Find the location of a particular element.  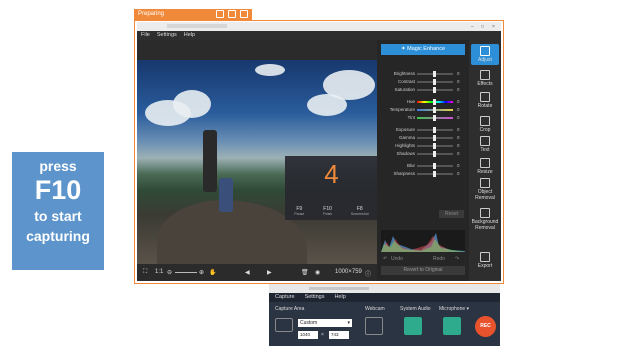

tool-effects: Effects is located at coordinates (485, 78).